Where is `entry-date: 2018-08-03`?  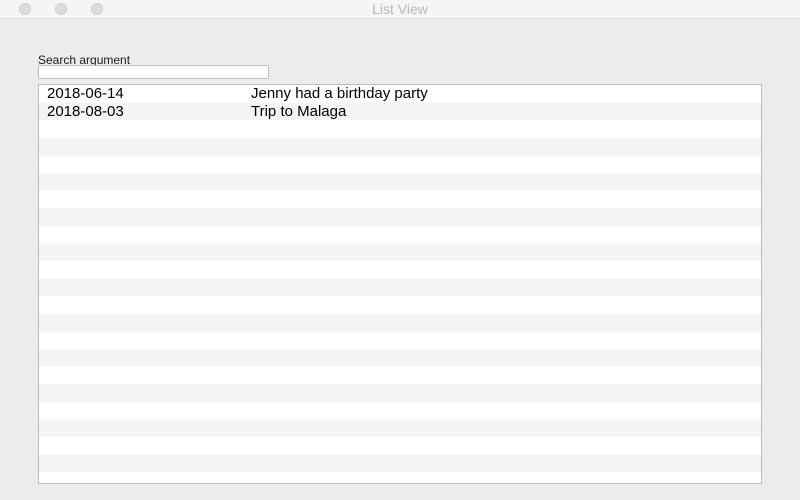 entry-date: 2018-08-03 is located at coordinates (85, 111).